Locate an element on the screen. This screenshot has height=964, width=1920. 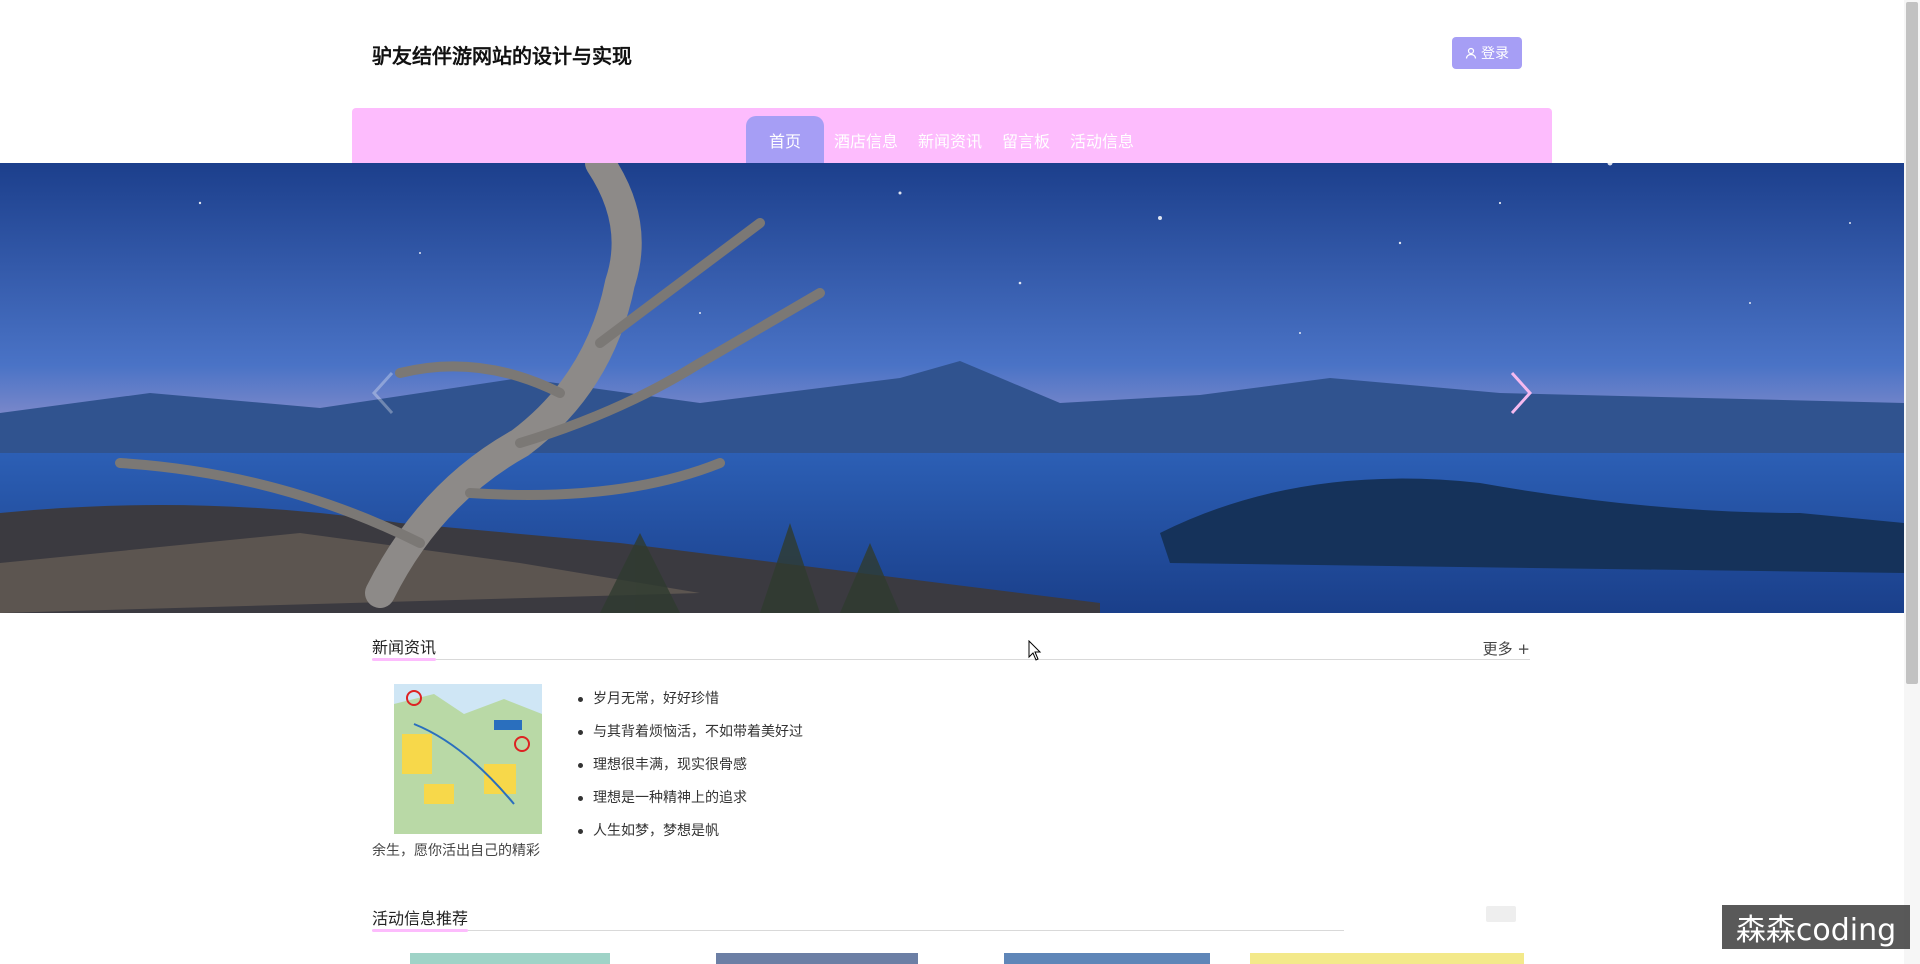
news-item: 理想很丰满，现实很骨感 is located at coordinates (690, 771).